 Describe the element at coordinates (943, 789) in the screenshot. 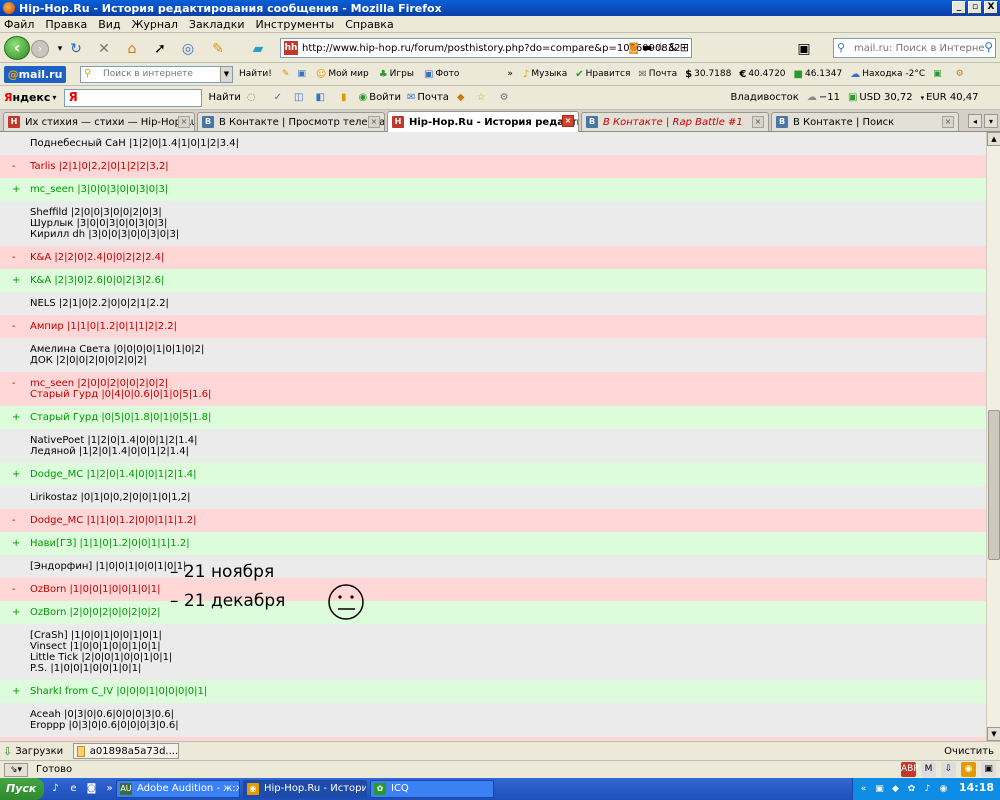

I see `language-icon: ◉` at that location.